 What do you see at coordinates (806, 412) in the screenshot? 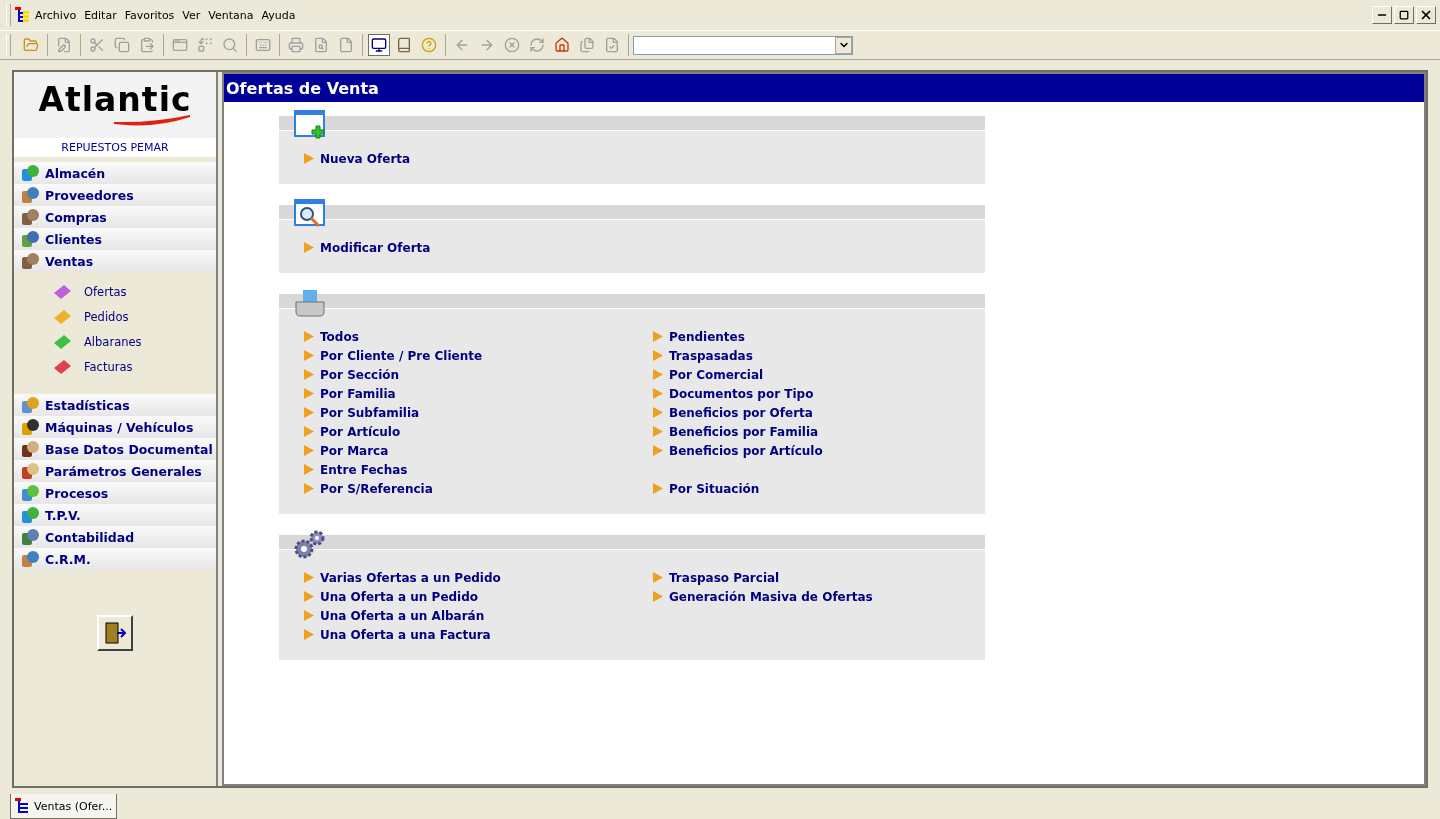
I see `menu-link: Beneficios por Oferta` at bounding box center [806, 412].